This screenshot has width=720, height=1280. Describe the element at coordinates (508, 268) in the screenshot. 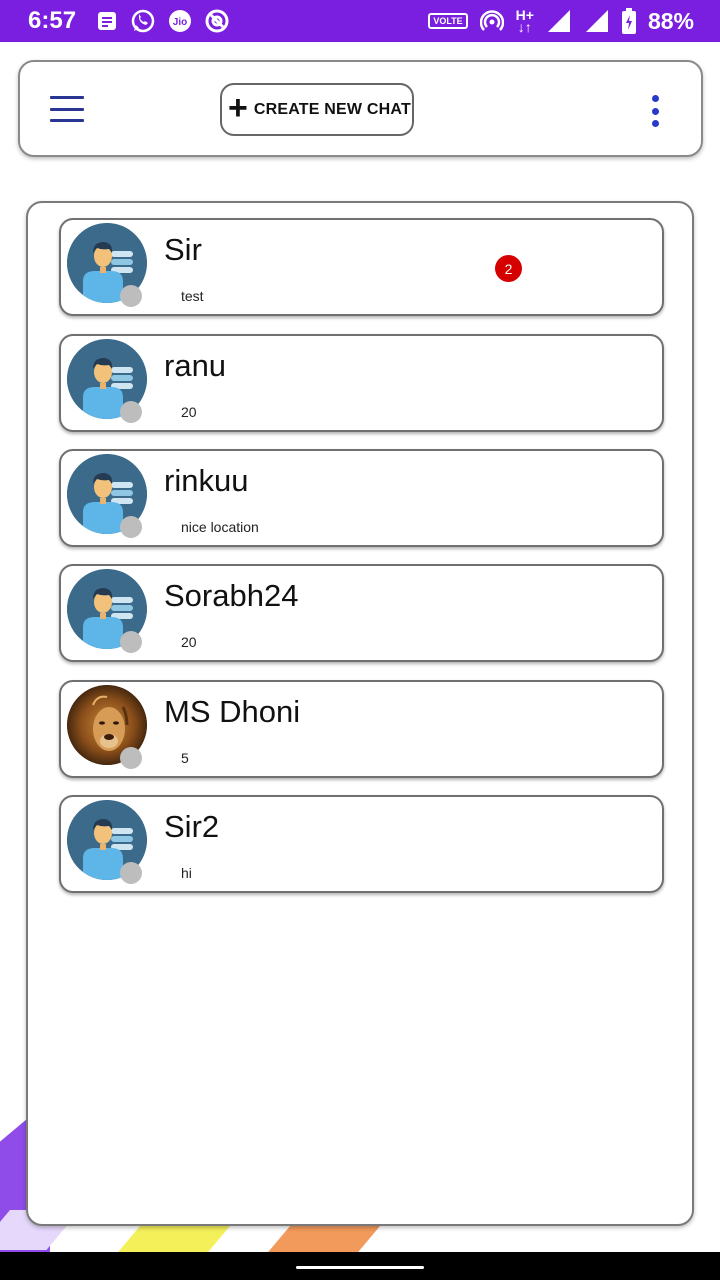

I see `unread-count-badge: 2` at that location.